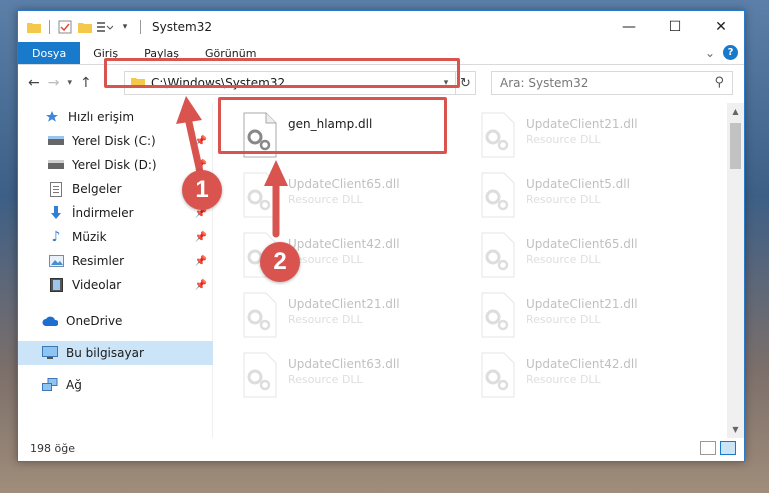  Describe the element at coordinates (721, 52) in the screenshot. I see `ribbon-right: ⌄ ?` at that location.